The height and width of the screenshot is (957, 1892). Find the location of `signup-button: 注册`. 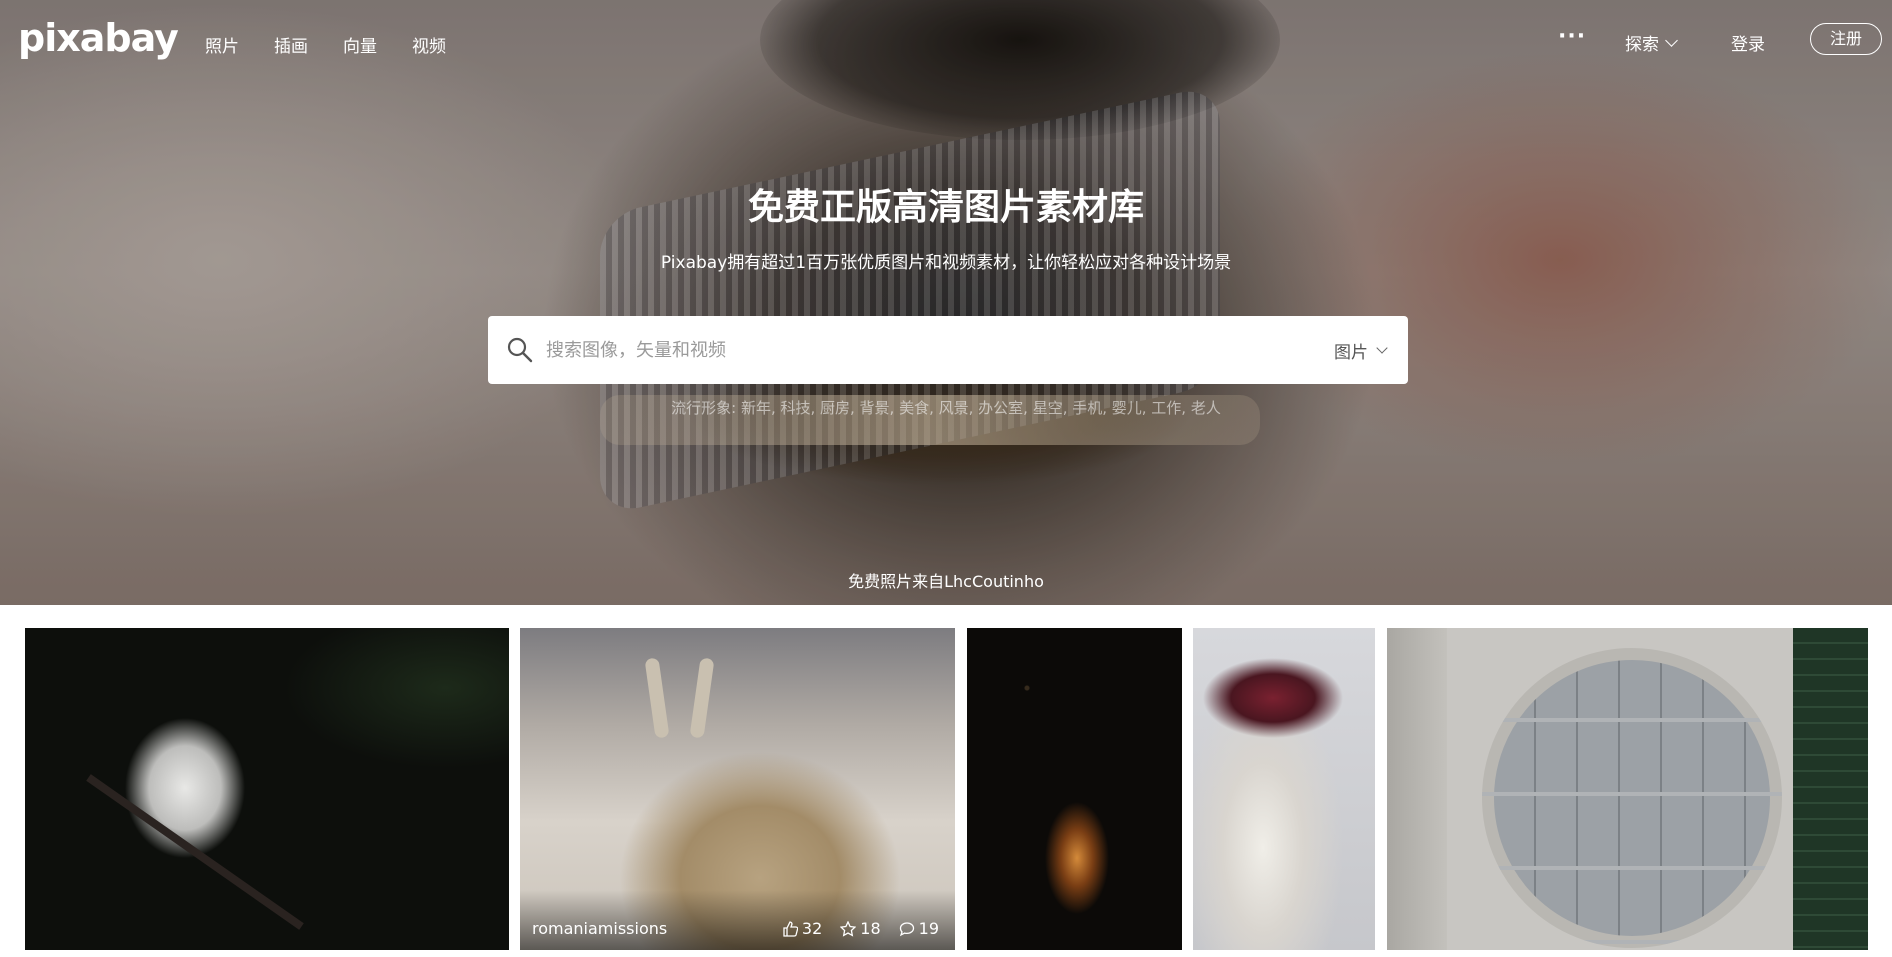

signup-button: 注册 is located at coordinates (1846, 39).